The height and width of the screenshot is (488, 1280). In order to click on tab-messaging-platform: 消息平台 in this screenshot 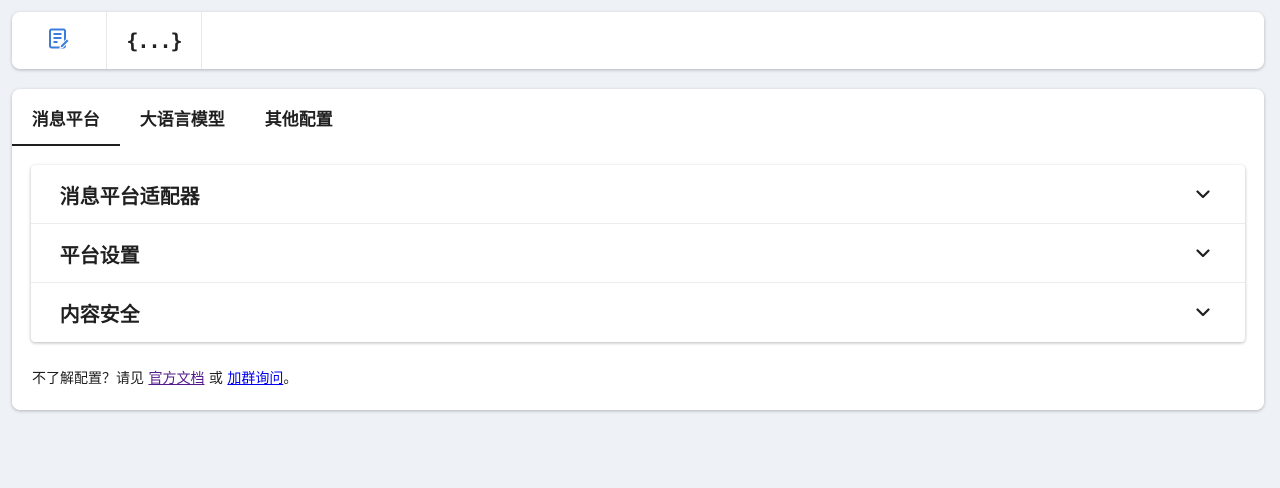, I will do `click(66, 117)`.